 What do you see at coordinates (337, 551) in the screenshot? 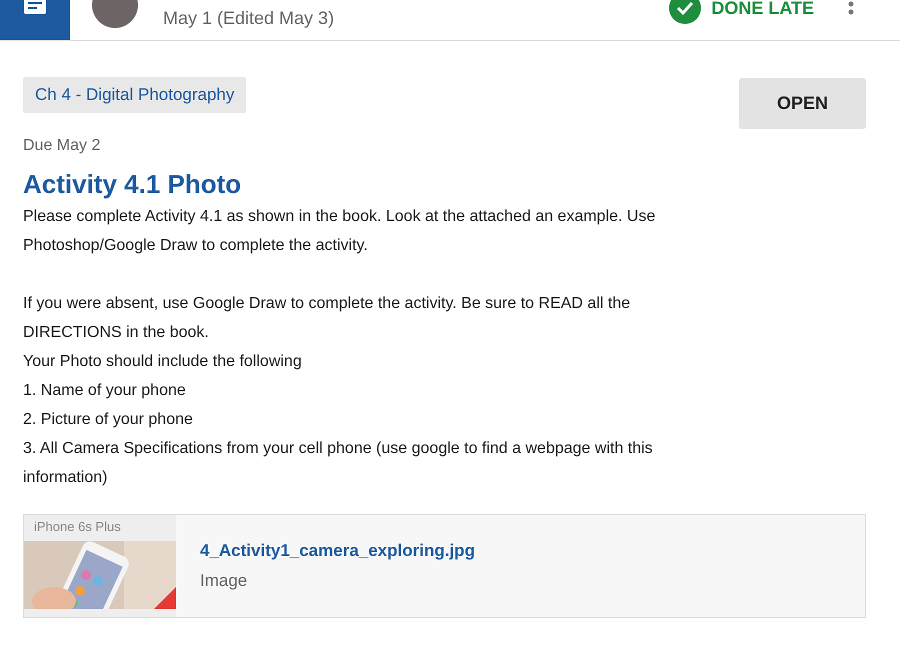
I see `file-name: 4_Activity1_camera_exploring.jpg` at bounding box center [337, 551].